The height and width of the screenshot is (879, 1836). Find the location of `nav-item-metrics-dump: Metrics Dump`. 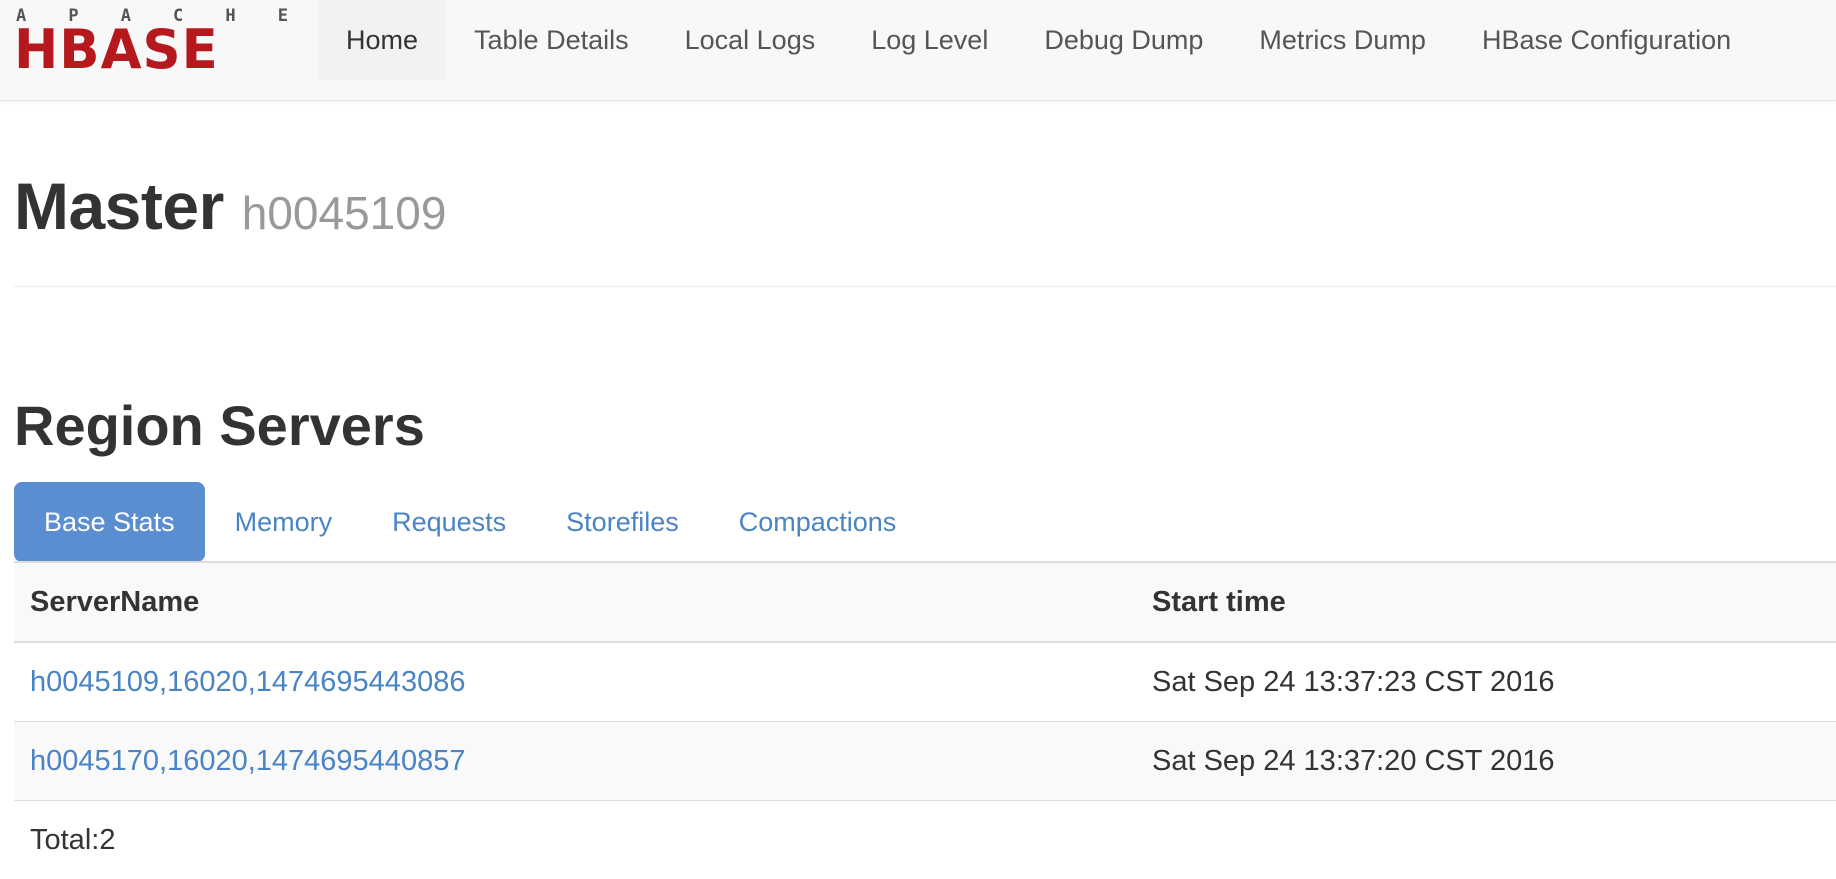

nav-item-metrics-dump: Metrics Dump is located at coordinates (1342, 40).